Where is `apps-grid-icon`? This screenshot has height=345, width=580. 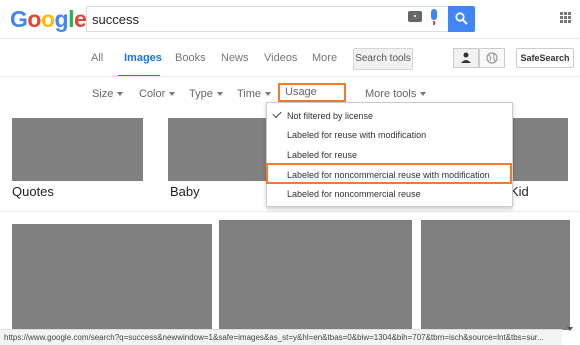
apps-grid-icon is located at coordinates (566, 18).